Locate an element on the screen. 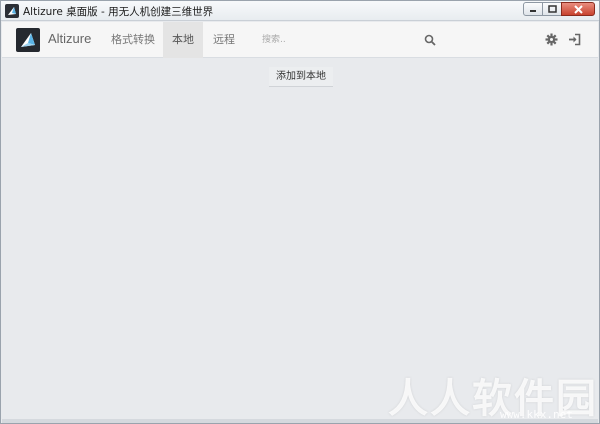 The height and width of the screenshot is (424, 600). top-navbar: Altizure 格式转换 本地 远程 is located at coordinates (300, 40).